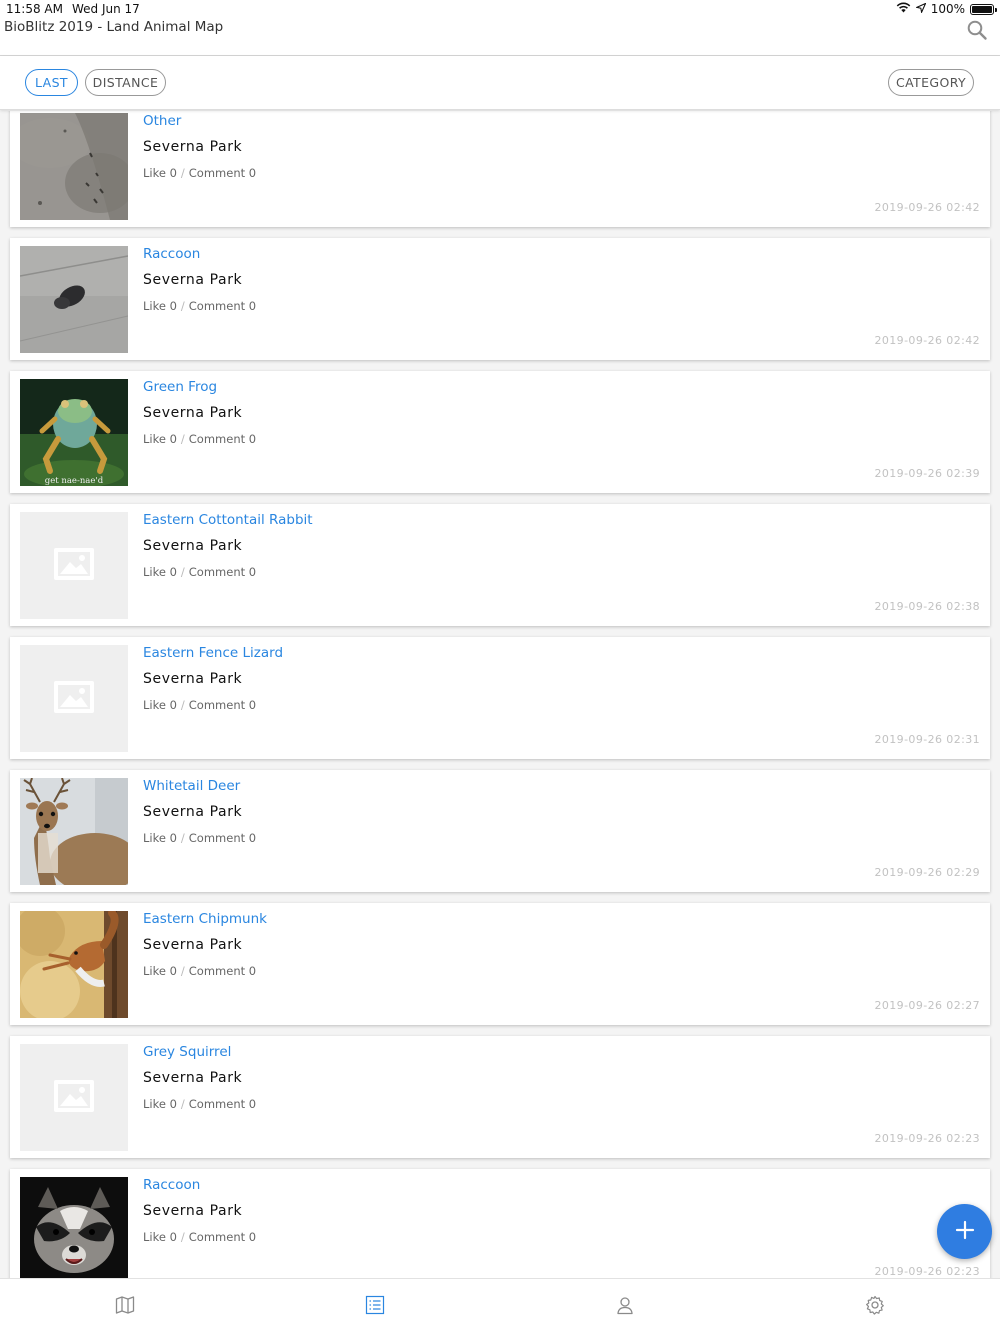 The width and height of the screenshot is (1000, 1334). Describe the element at coordinates (903, 9) in the screenshot. I see `wifi-icon` at that location.